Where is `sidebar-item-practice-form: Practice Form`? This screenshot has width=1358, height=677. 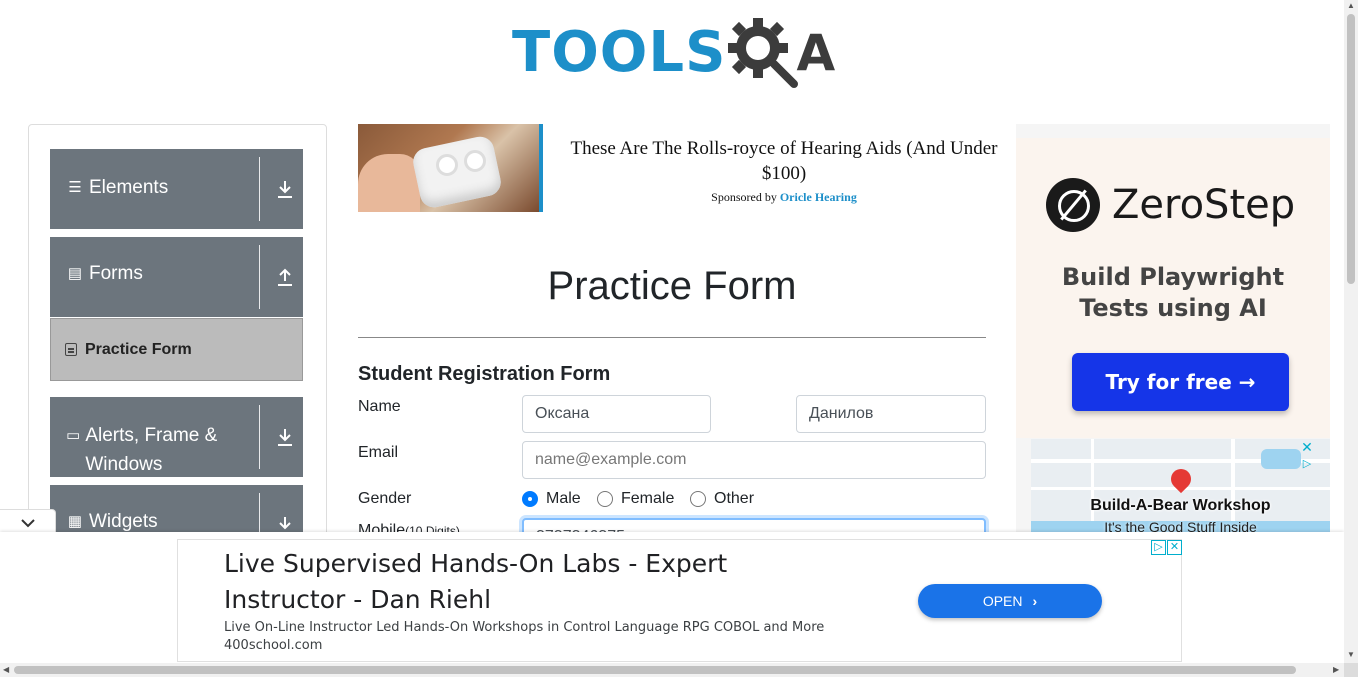 sidebar-item-practice-form: Practice Form is located at coordinates (176, 349).